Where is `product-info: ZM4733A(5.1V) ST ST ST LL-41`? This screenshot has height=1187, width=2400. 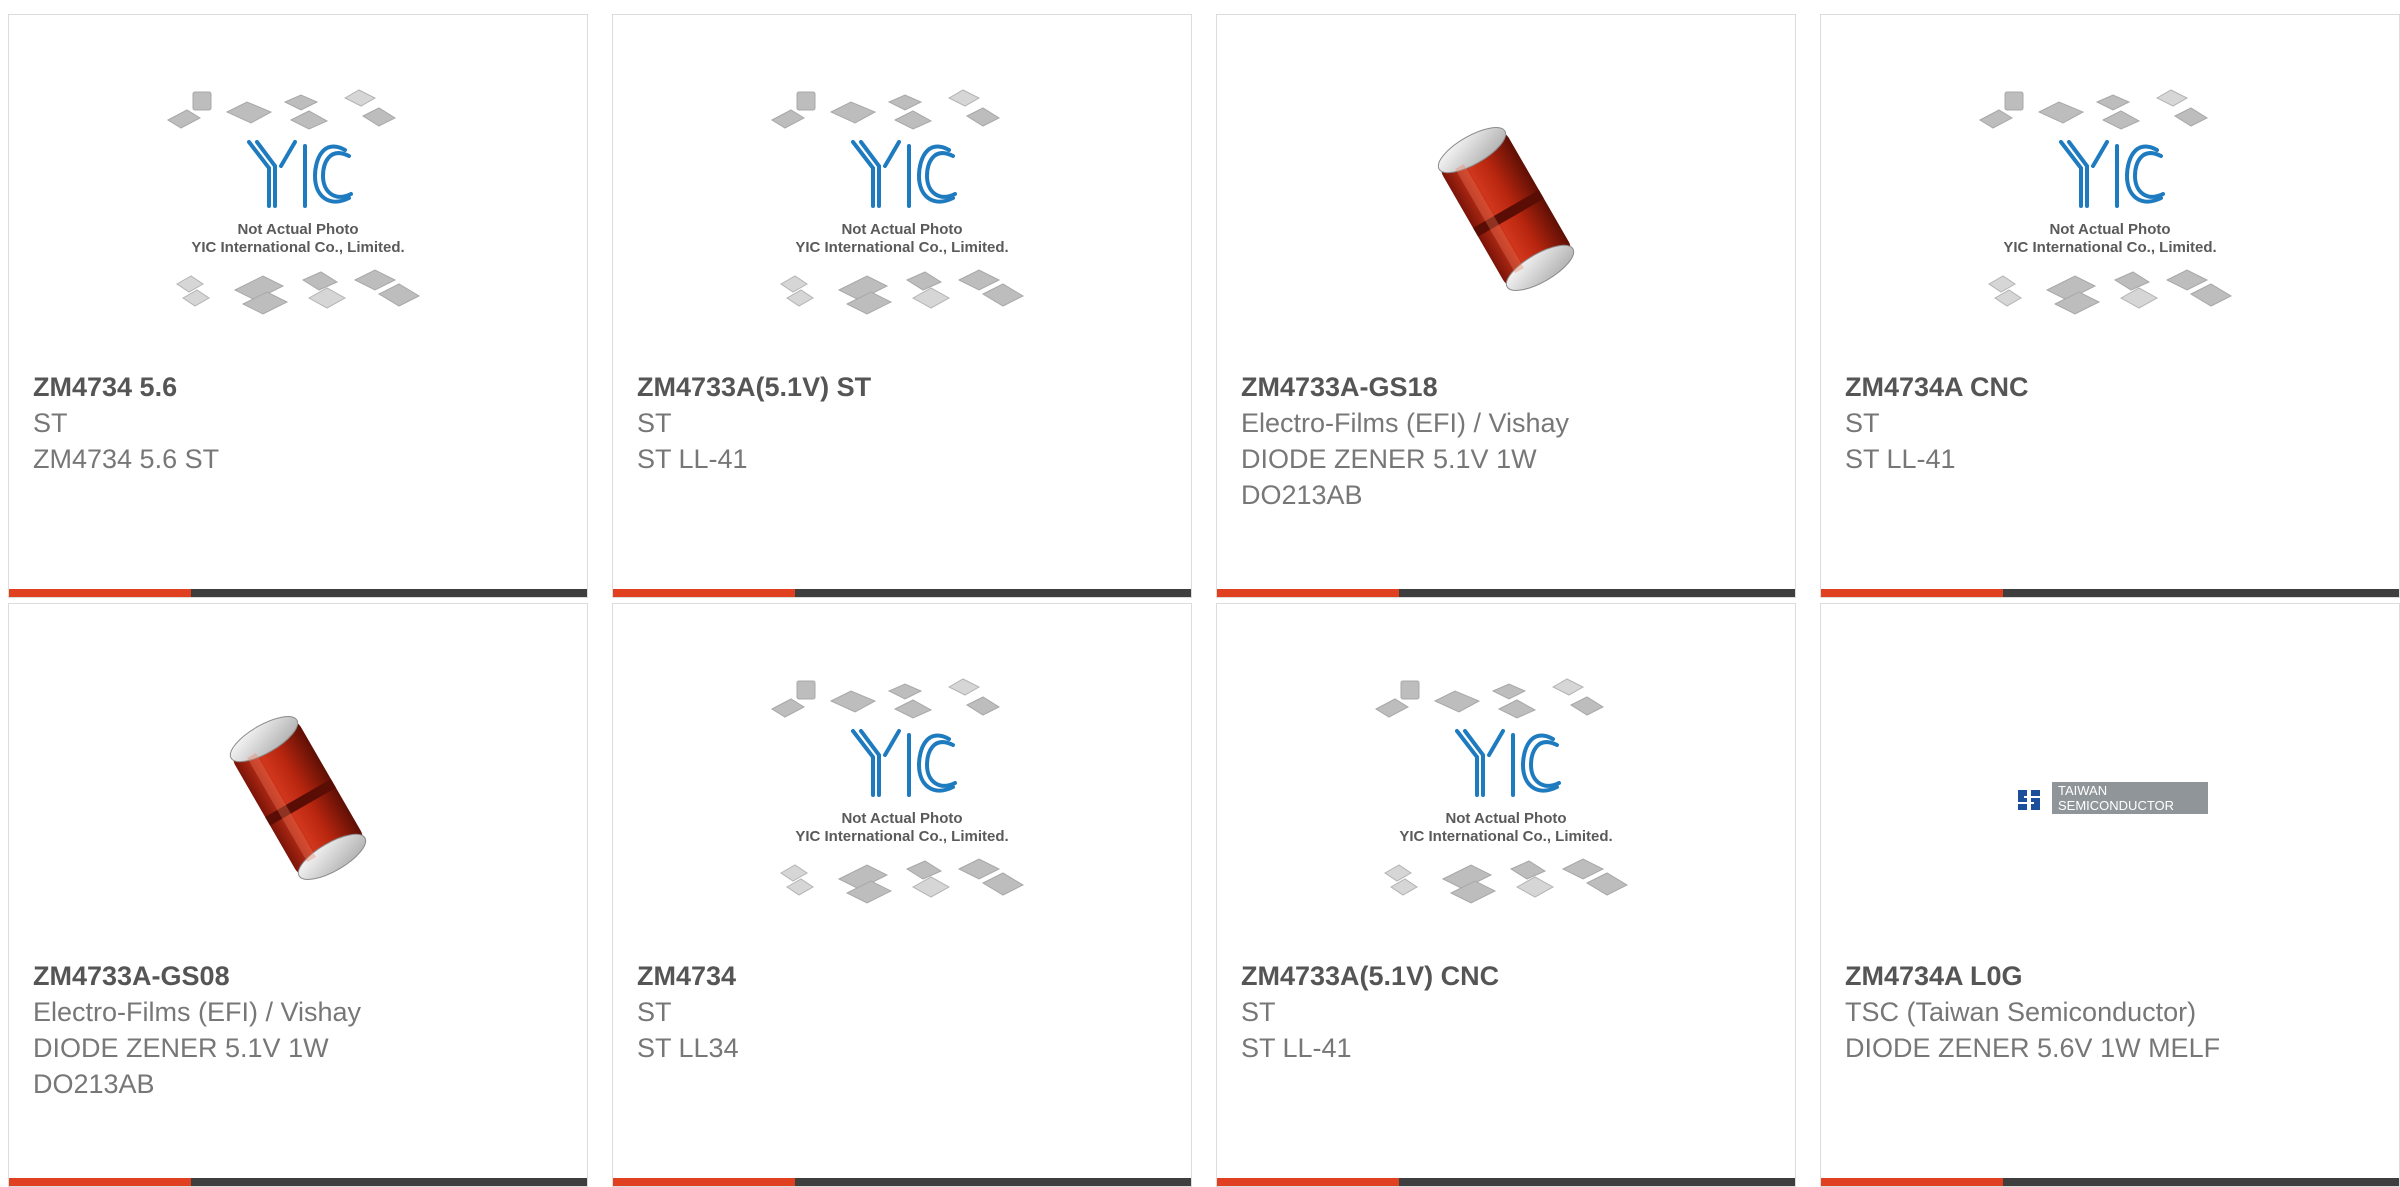
product-info: ZM4733A(5.1V) ST ST ST LL-41 is located at coordinates (902, 423).